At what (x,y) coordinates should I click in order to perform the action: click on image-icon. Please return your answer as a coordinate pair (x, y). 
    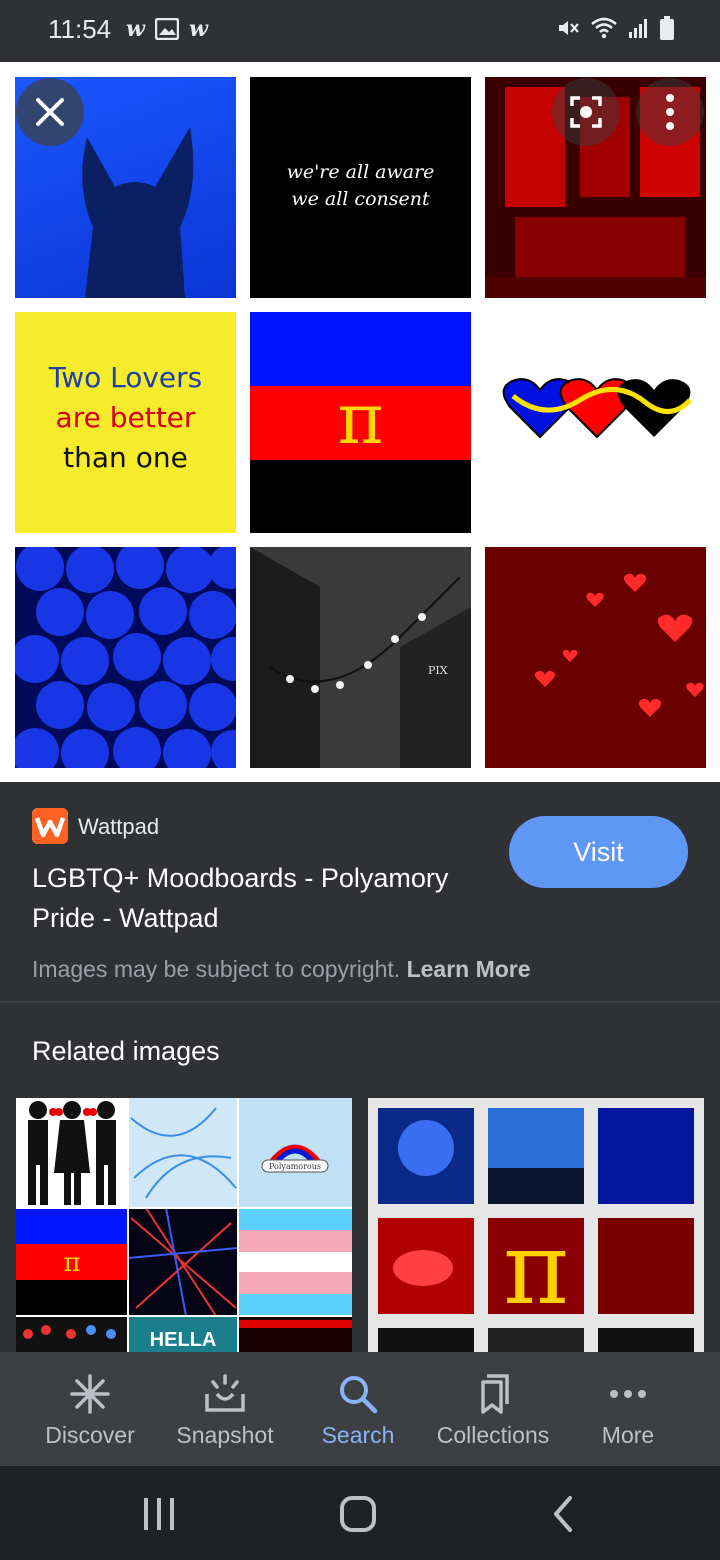
    Looking at the image, I should click on (166, 29).